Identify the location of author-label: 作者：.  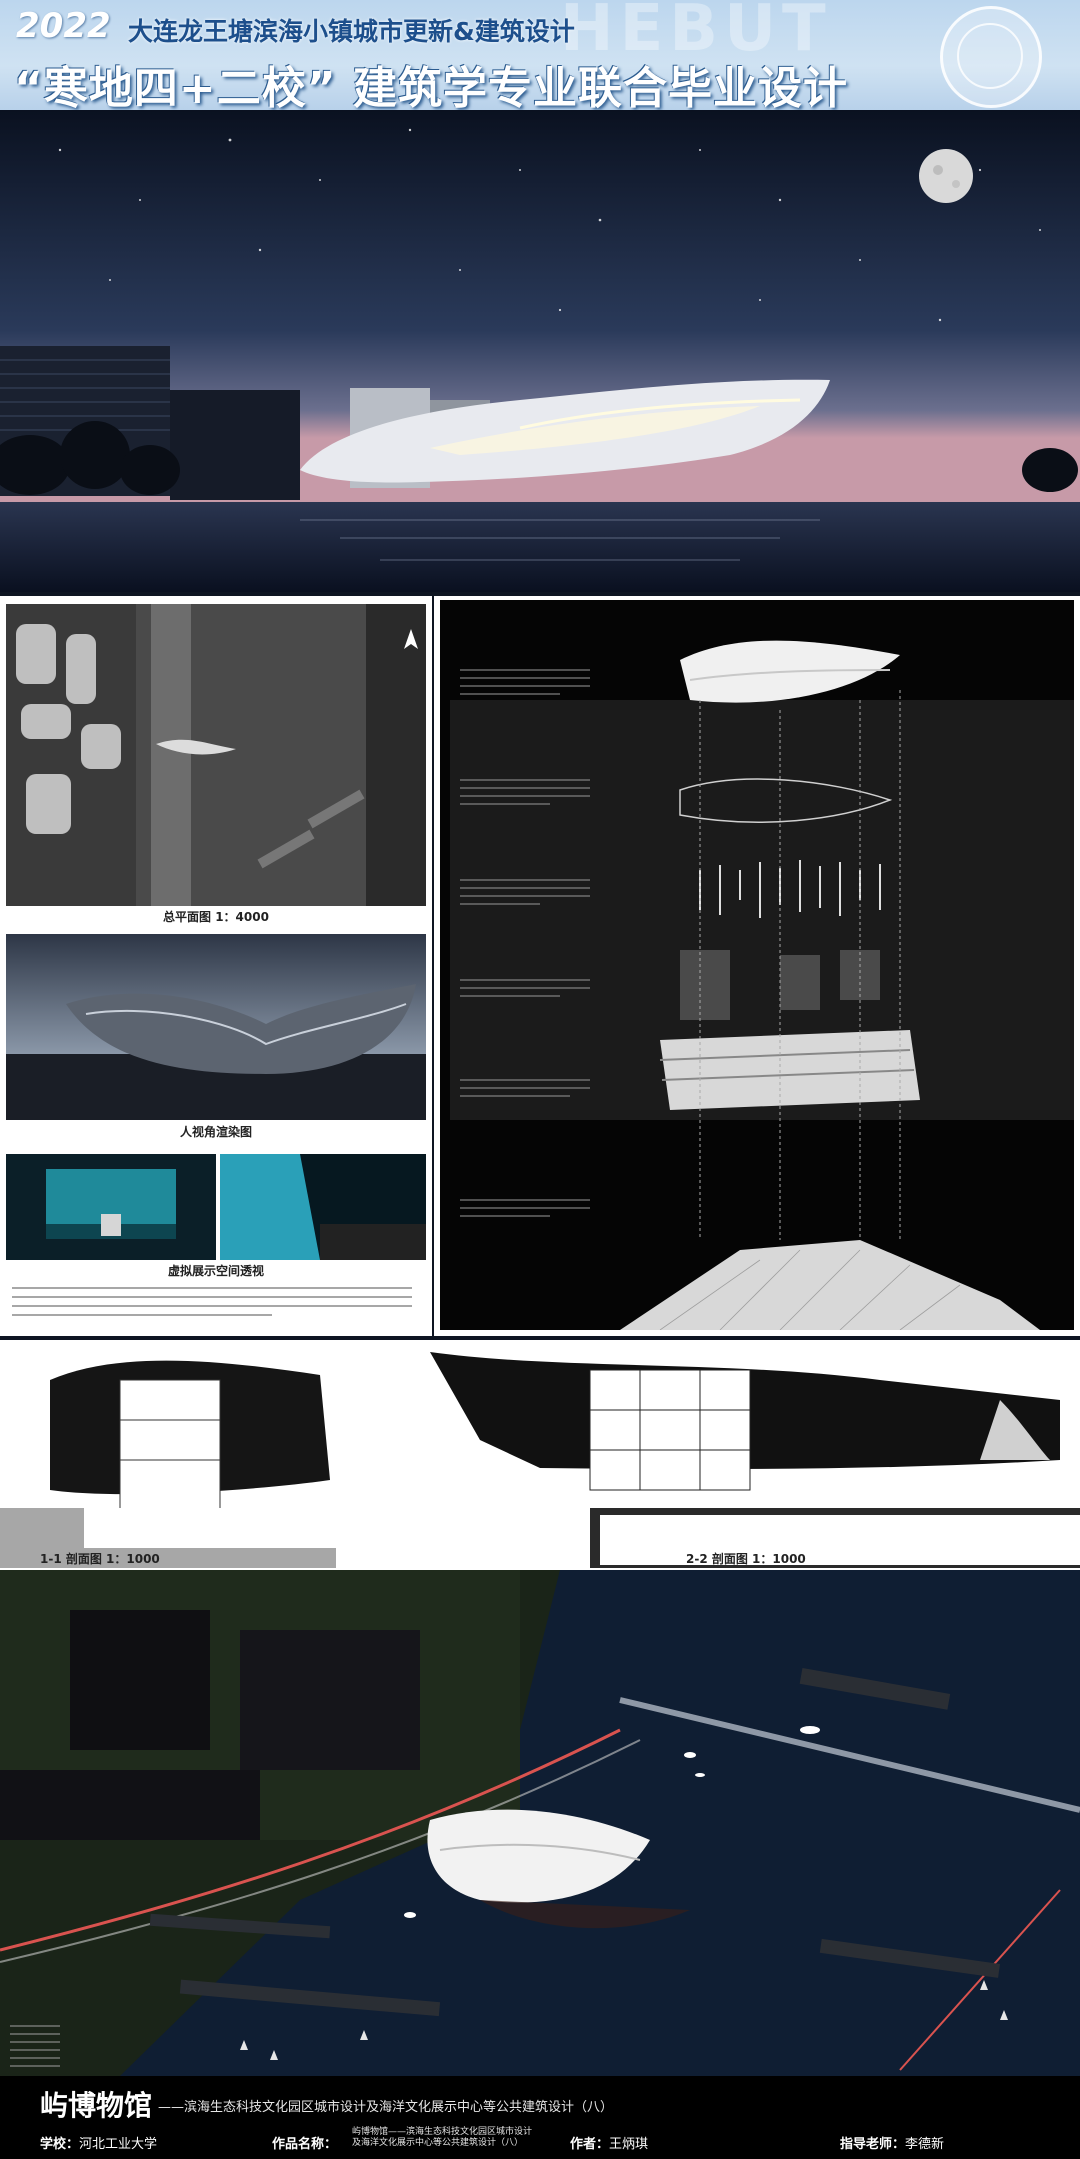
(590, 2144).